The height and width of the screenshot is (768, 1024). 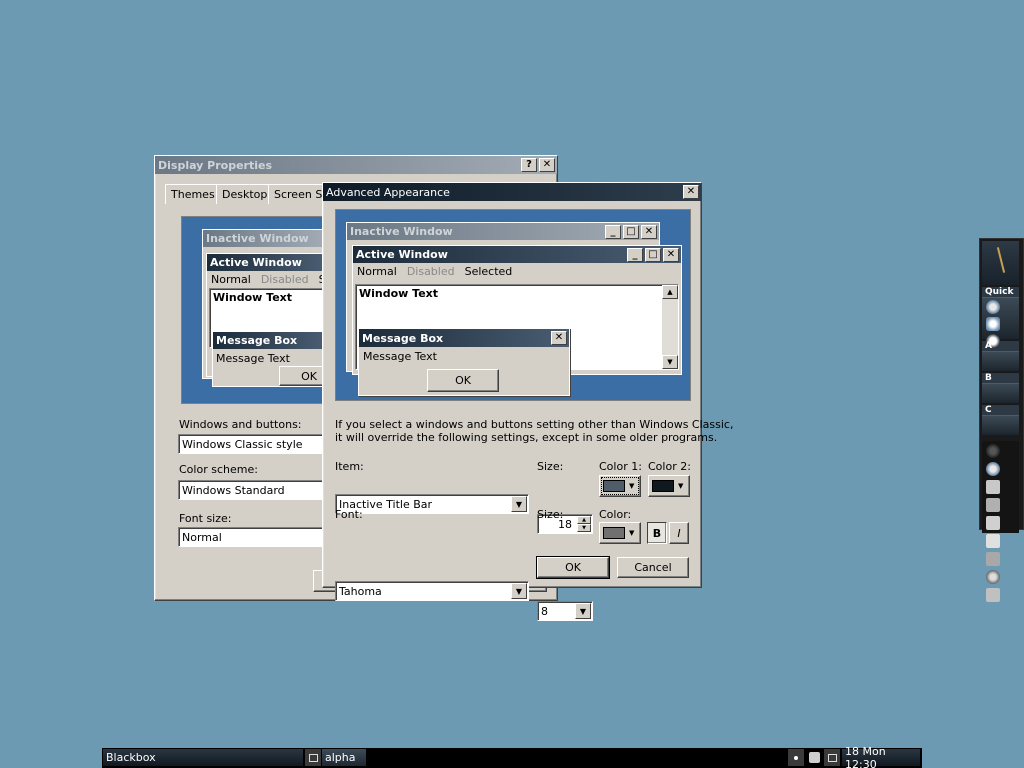 What do you see at coordinates (669, 466) in the screenshot?
I see `color2-label: Color 2:` at bounding box center [669, 466].